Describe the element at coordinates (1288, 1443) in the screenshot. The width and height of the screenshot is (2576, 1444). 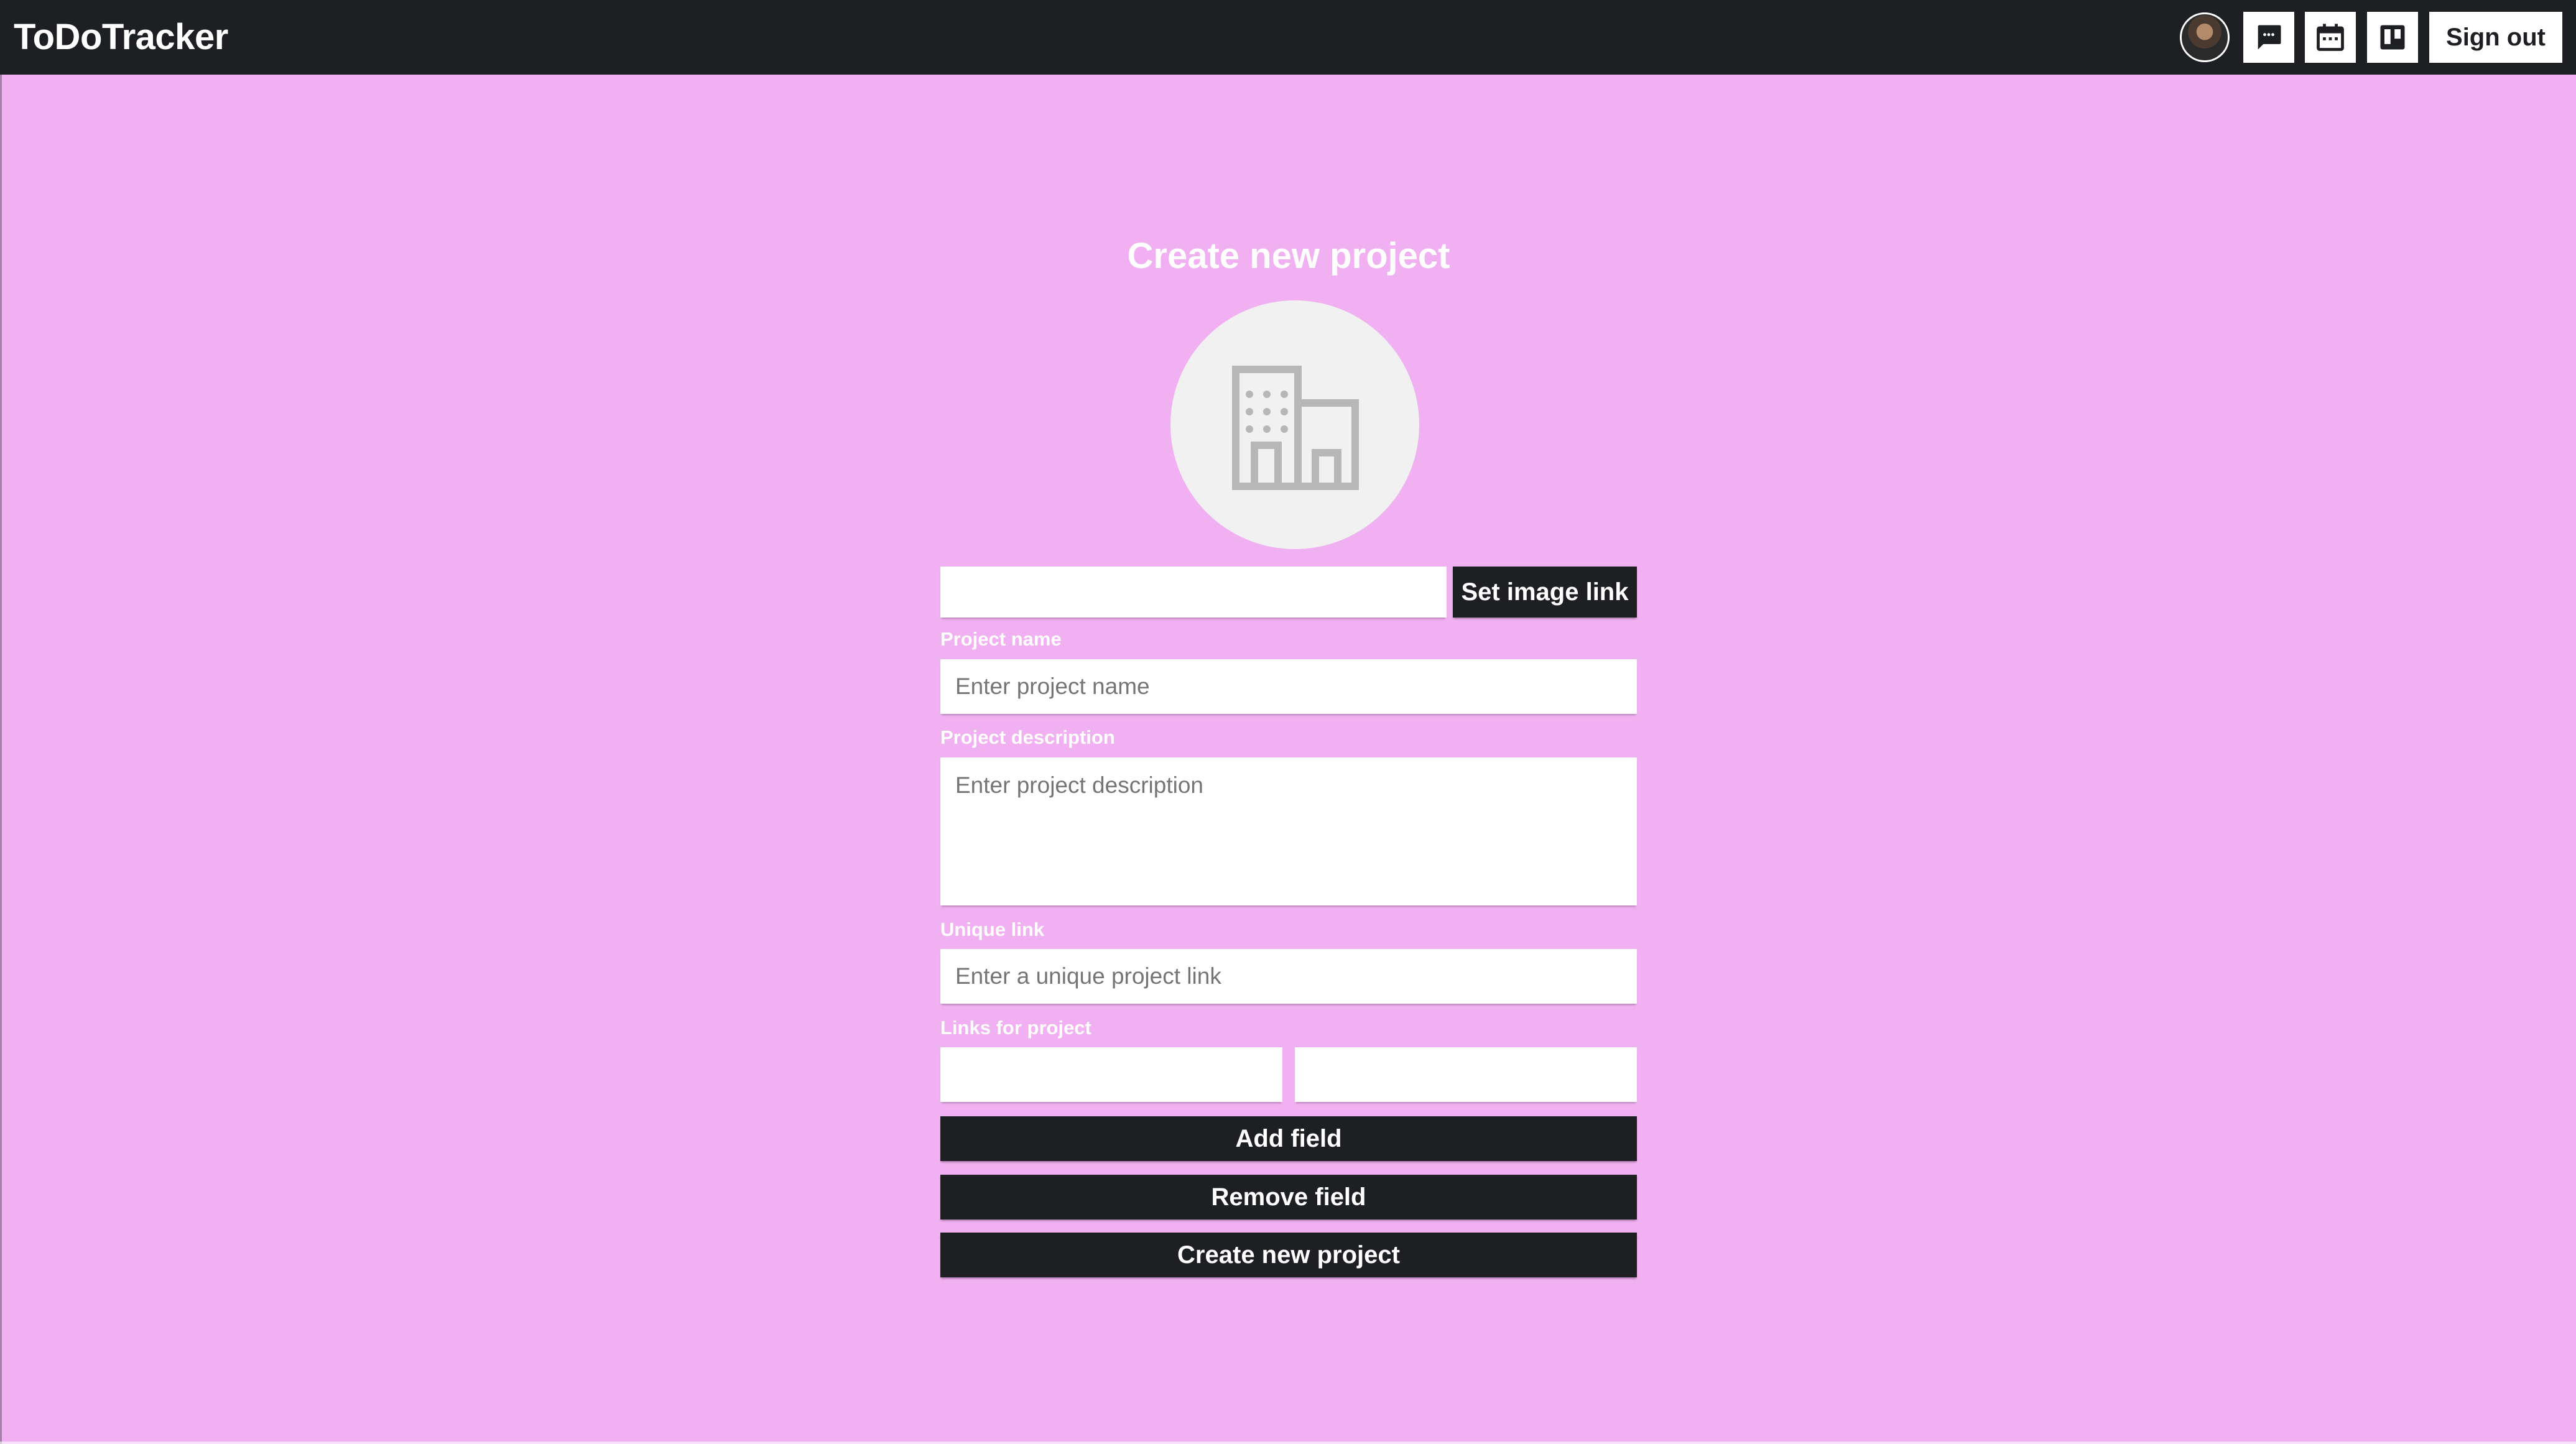
I see `page-bottom-border` at that location.